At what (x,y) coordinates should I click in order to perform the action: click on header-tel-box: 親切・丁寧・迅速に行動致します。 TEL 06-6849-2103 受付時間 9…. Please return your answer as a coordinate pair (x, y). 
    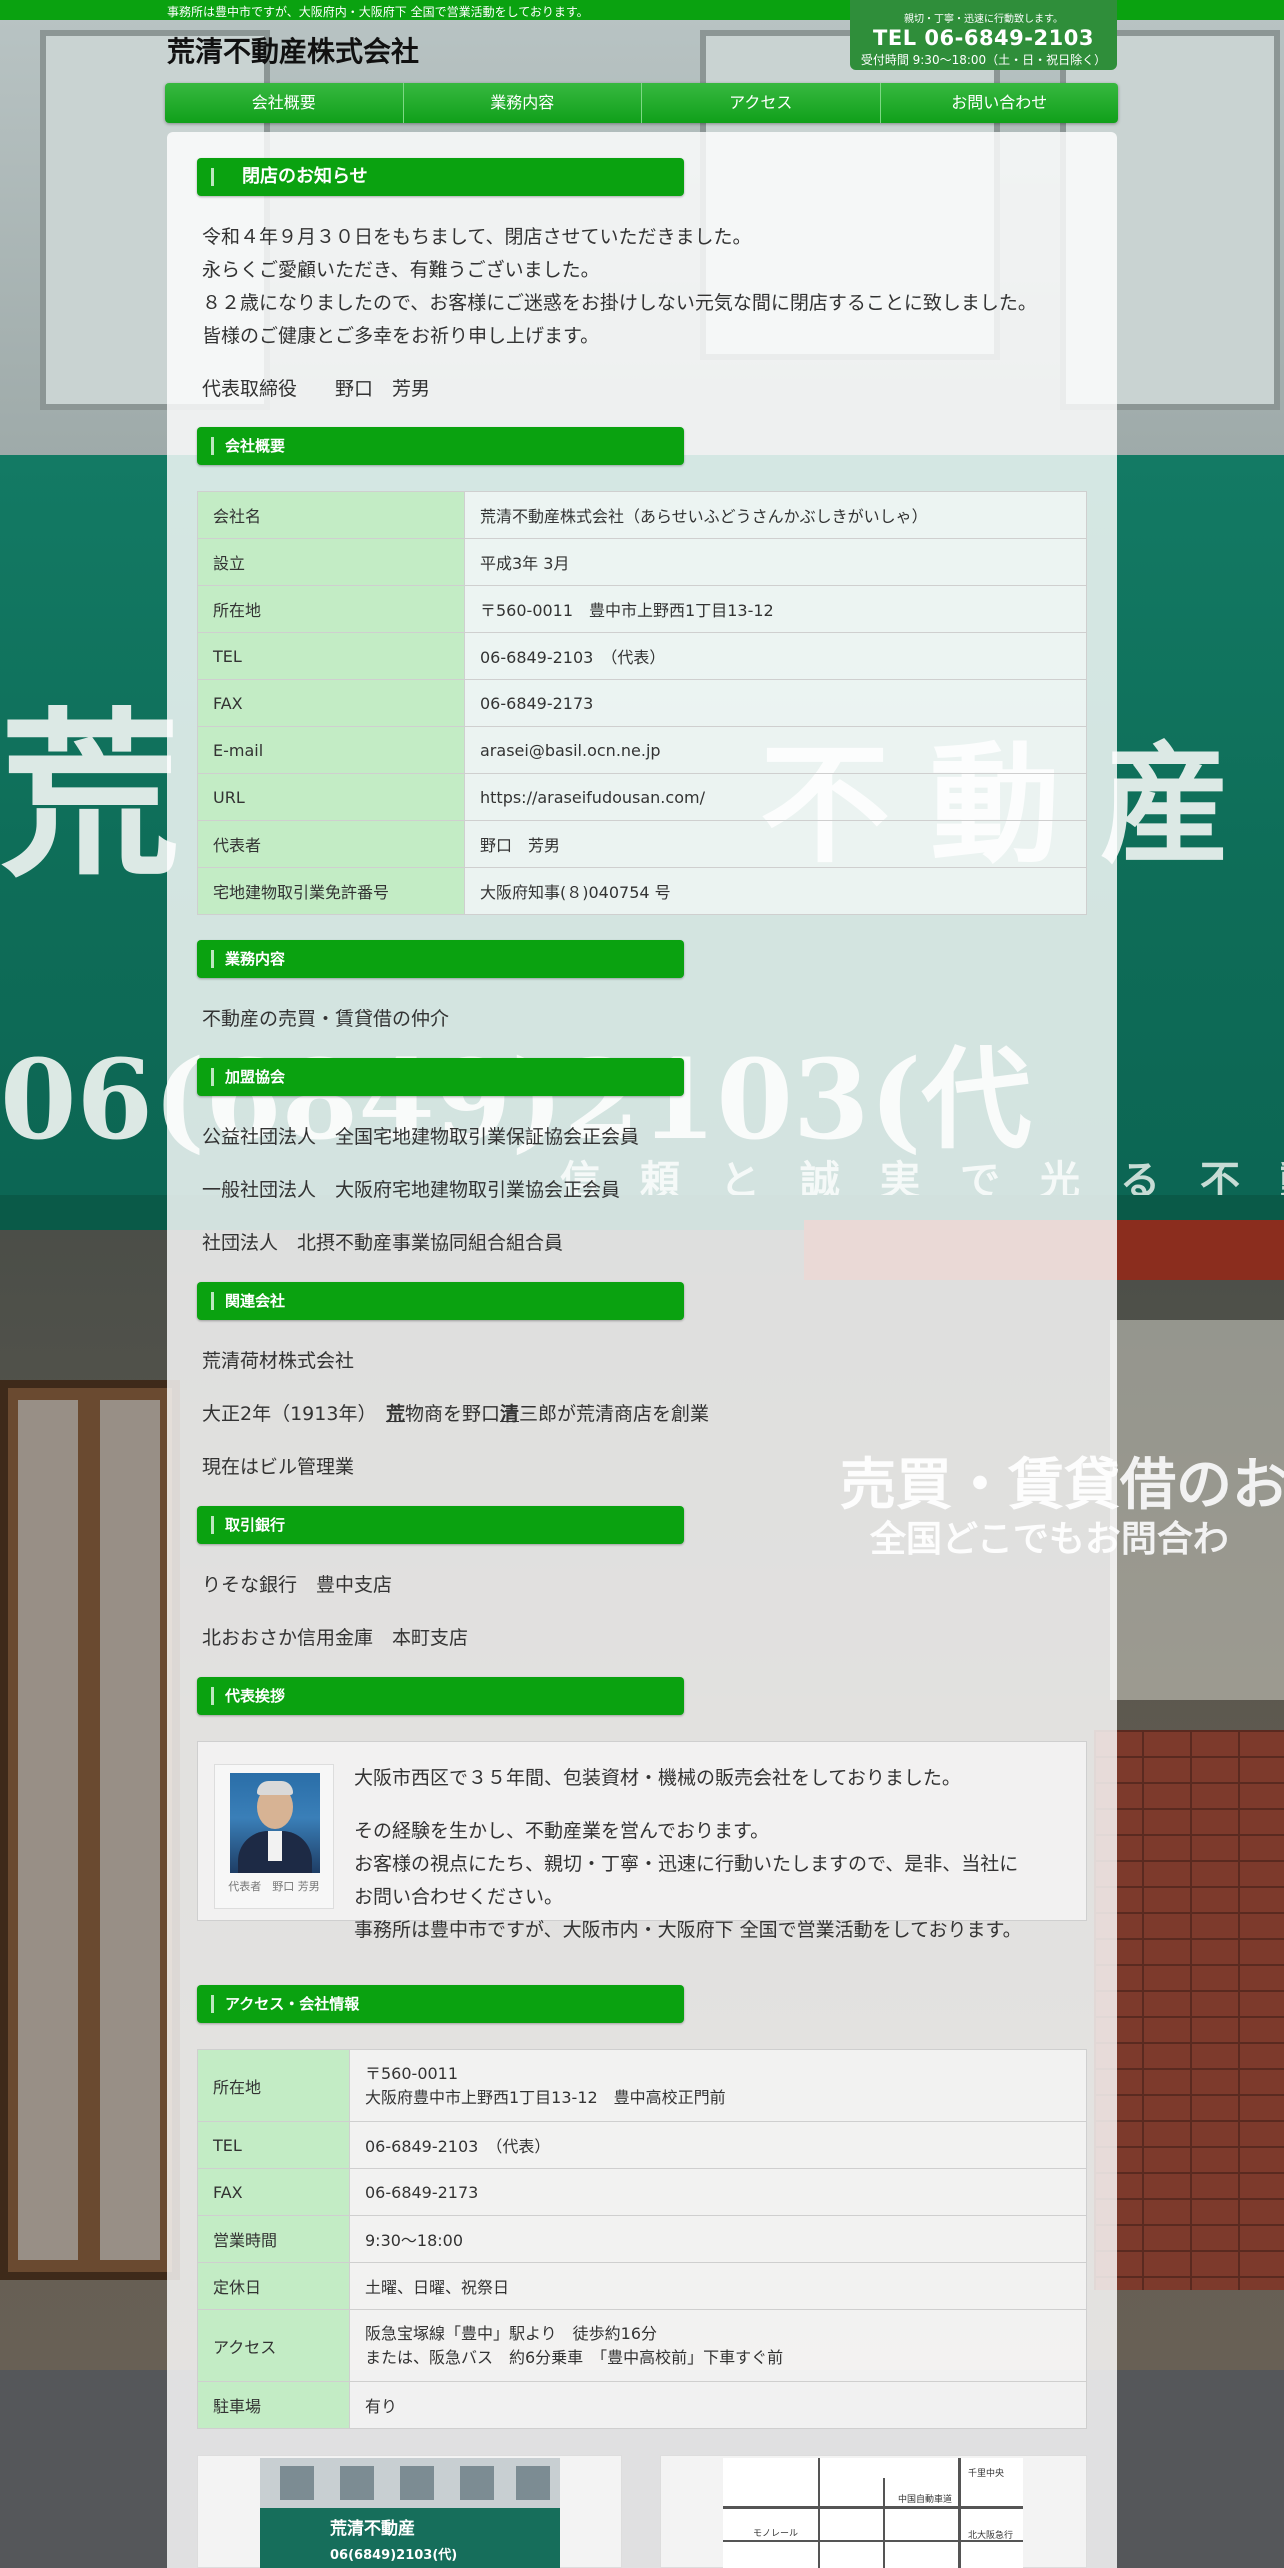
    Looking at the image, I should click on (983, 35).